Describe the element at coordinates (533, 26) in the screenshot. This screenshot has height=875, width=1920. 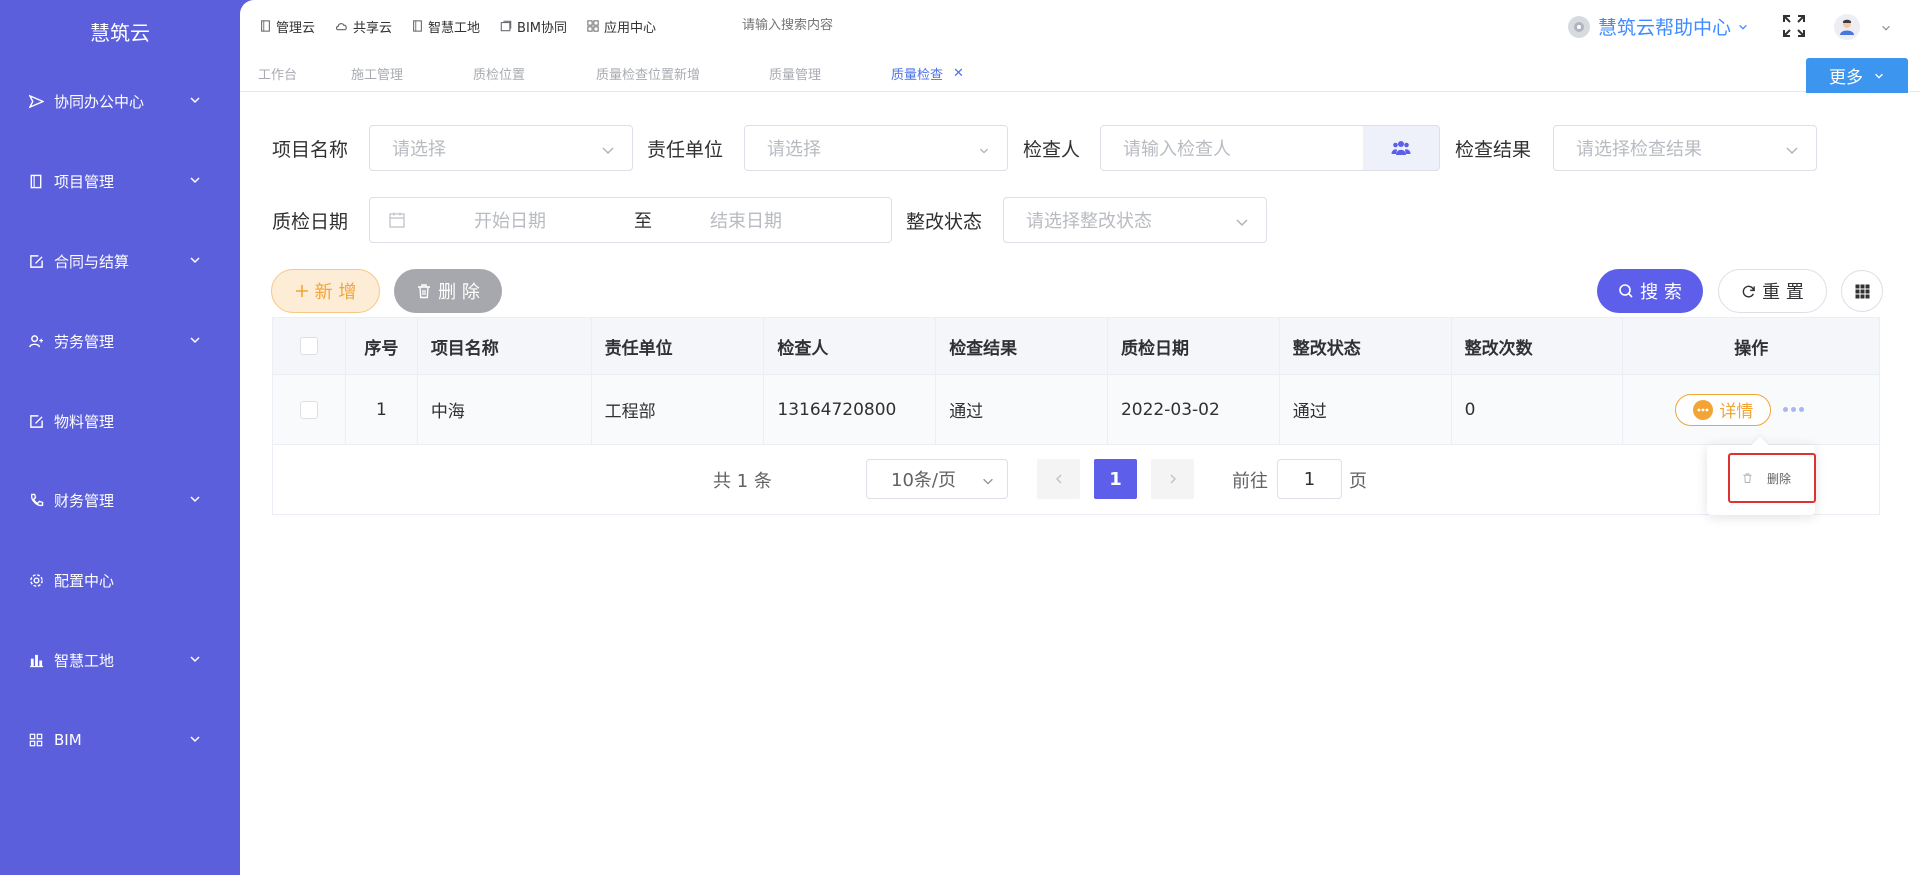
I see `topnav-bim-collab: BIM协同` at that location.